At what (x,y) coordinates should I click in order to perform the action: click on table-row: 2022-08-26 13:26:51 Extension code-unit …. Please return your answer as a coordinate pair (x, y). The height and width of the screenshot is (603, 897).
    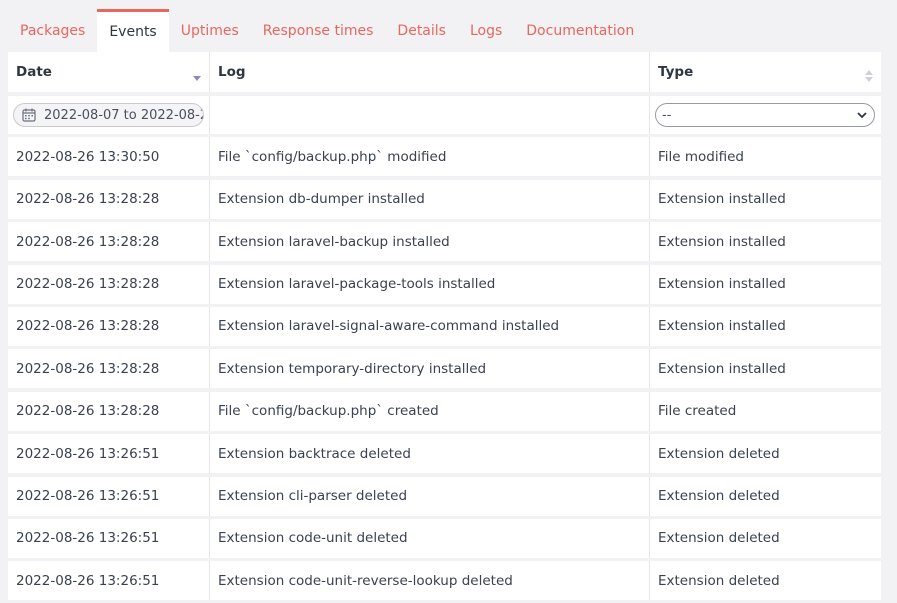
    Looking at the image, I should click on (444, 538).